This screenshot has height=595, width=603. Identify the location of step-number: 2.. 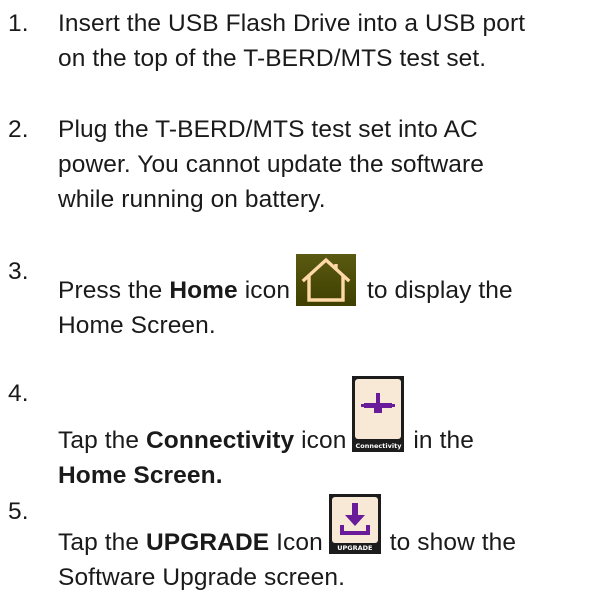
(18, 129).